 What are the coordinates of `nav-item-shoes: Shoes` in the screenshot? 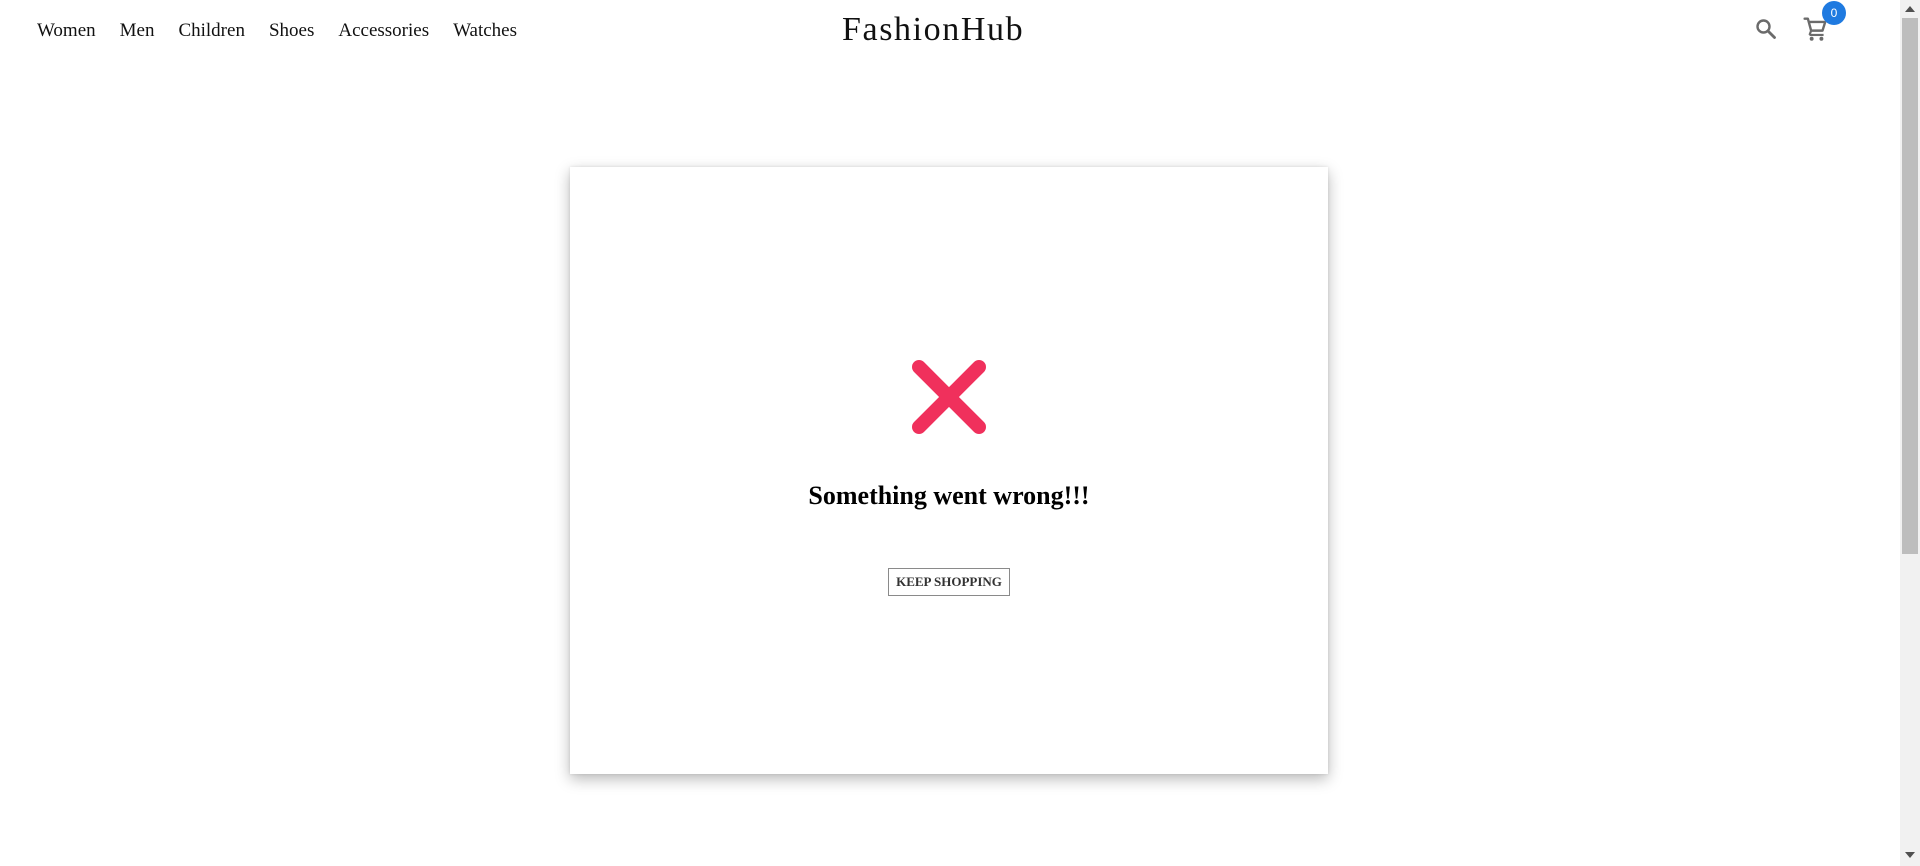 It's located at (291, 31).